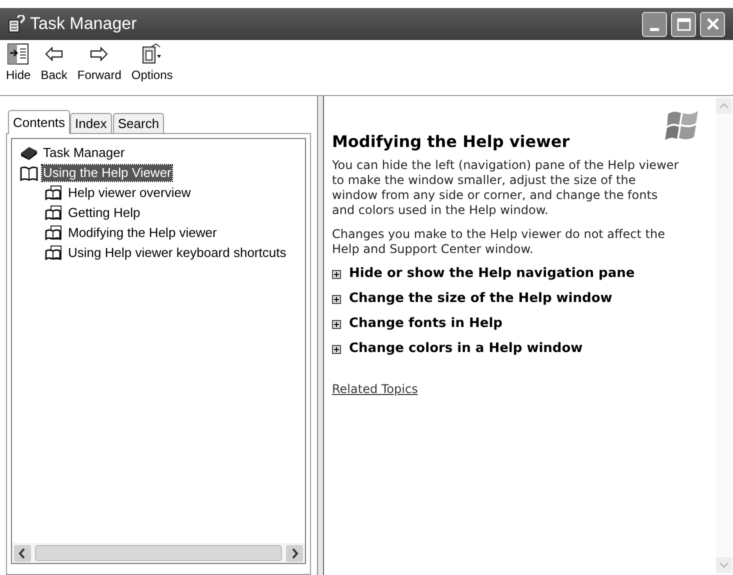  What do you see at coordinates (654, 24) in the screenshot?
I see `minimize-button` at bounding box center [654, 24].